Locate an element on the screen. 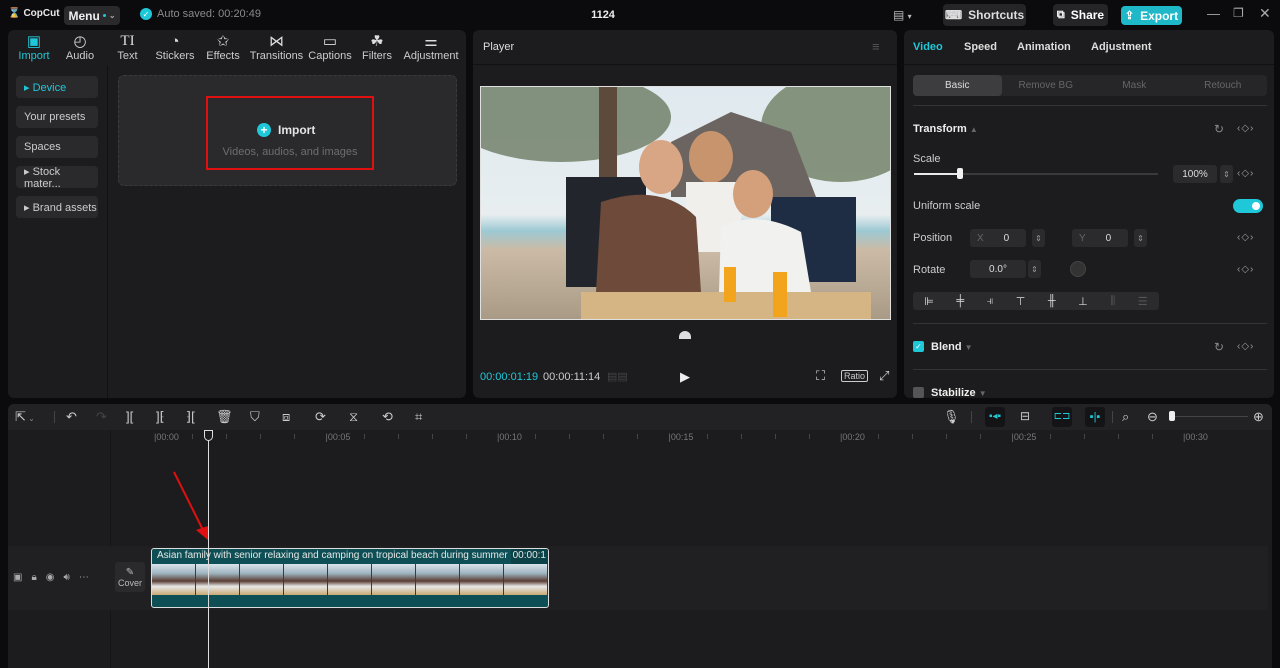  zoom-in-icon: ⊕ is located at coordinates (1258, 417).